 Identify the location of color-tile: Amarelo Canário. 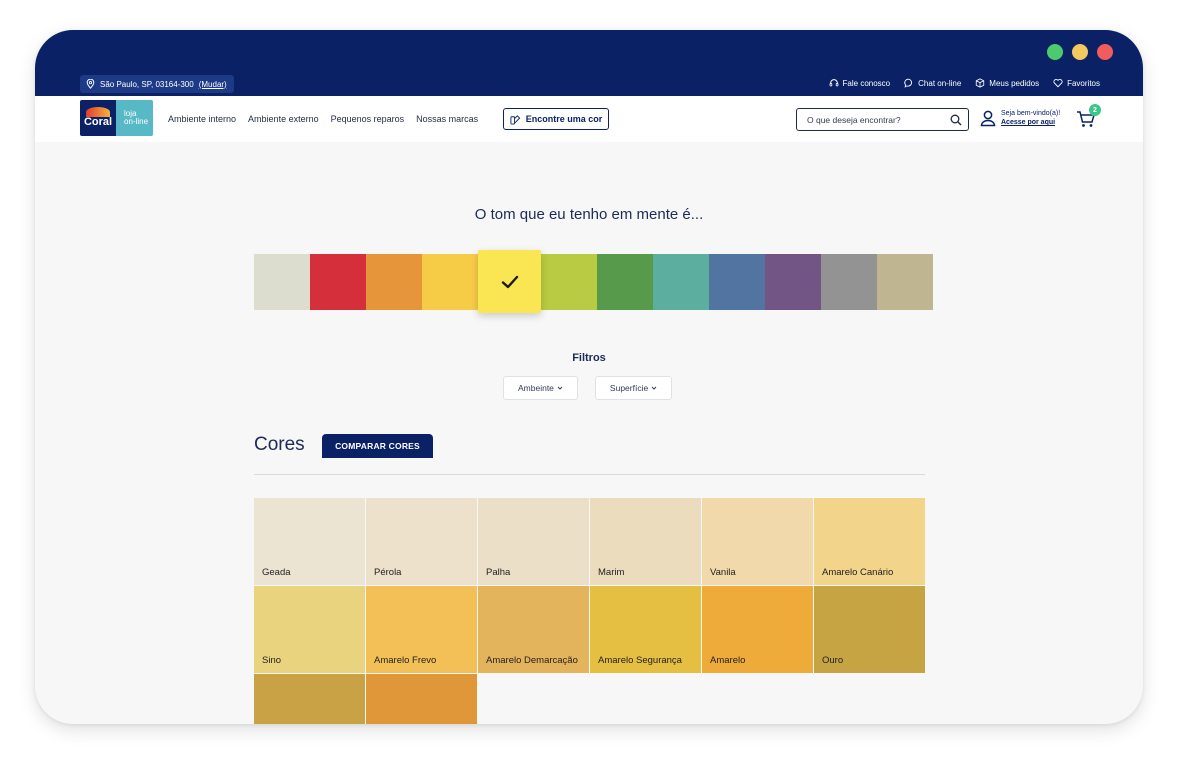
(869, 541).